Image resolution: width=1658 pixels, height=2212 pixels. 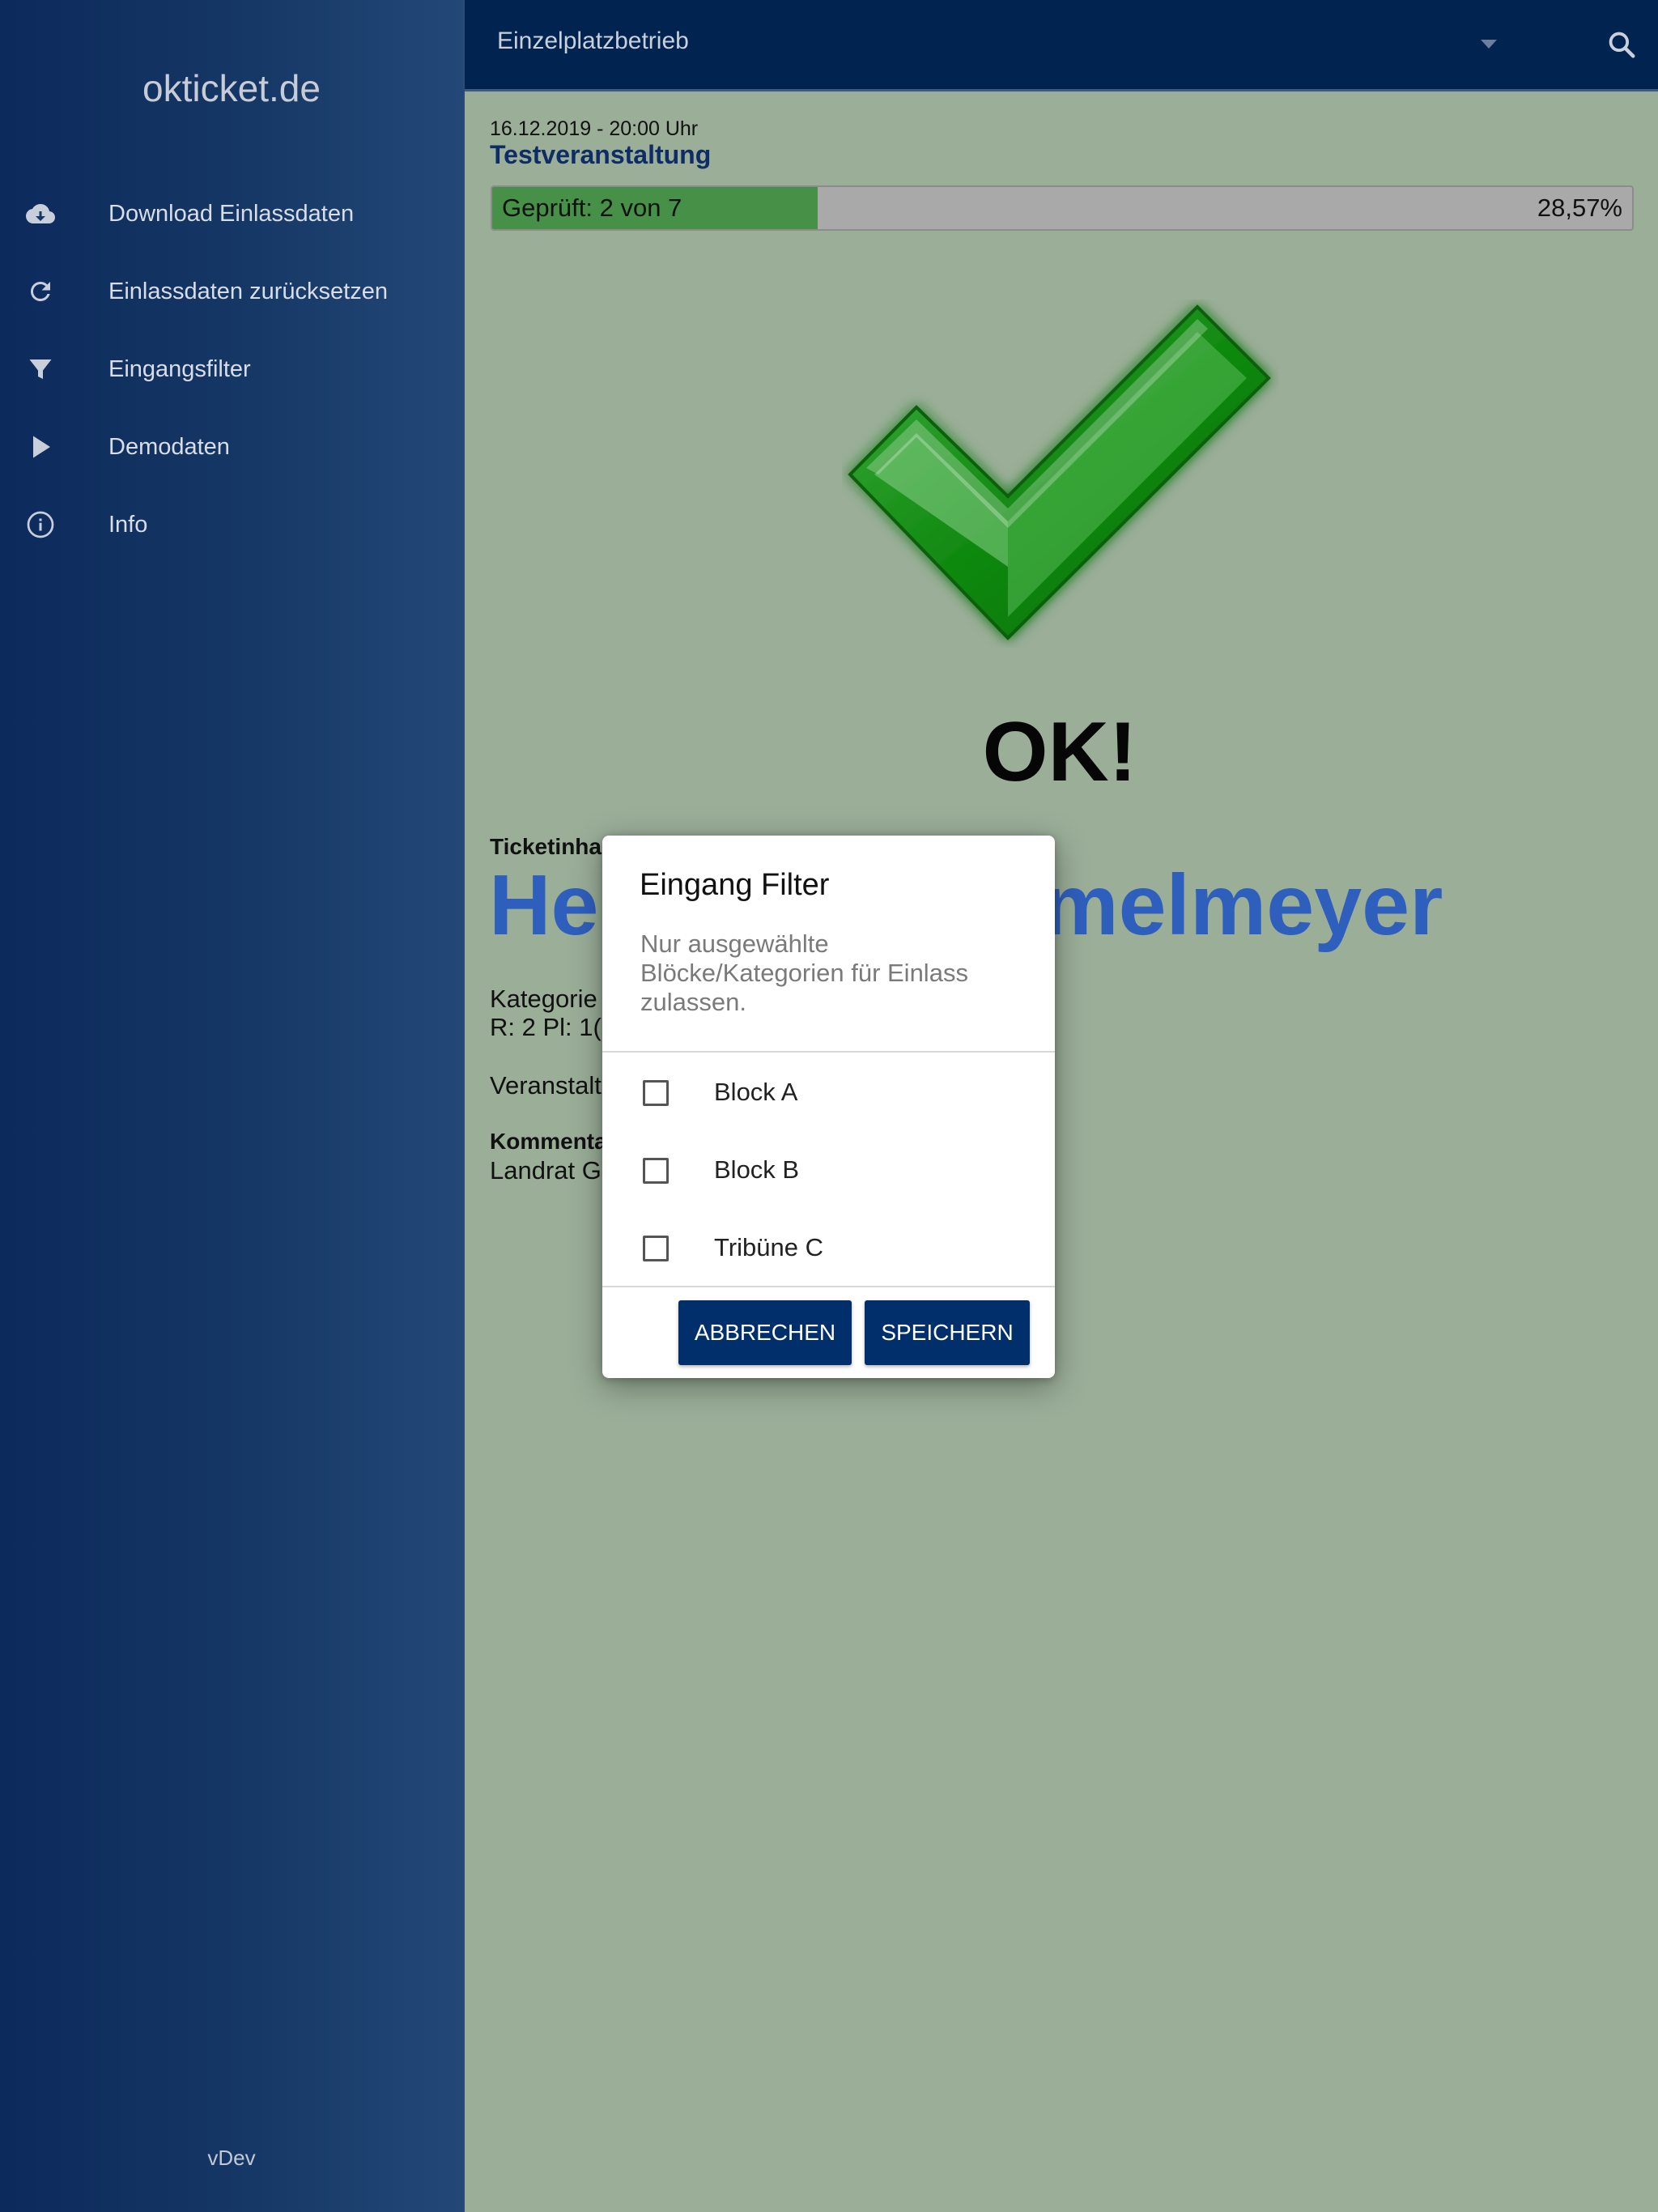 What do you see at coordinates (1062, 208) in the screenshot?
I see `progress-bar: Geprüft: 2 von 7 28,57%` at bounding box center [1062, 208].